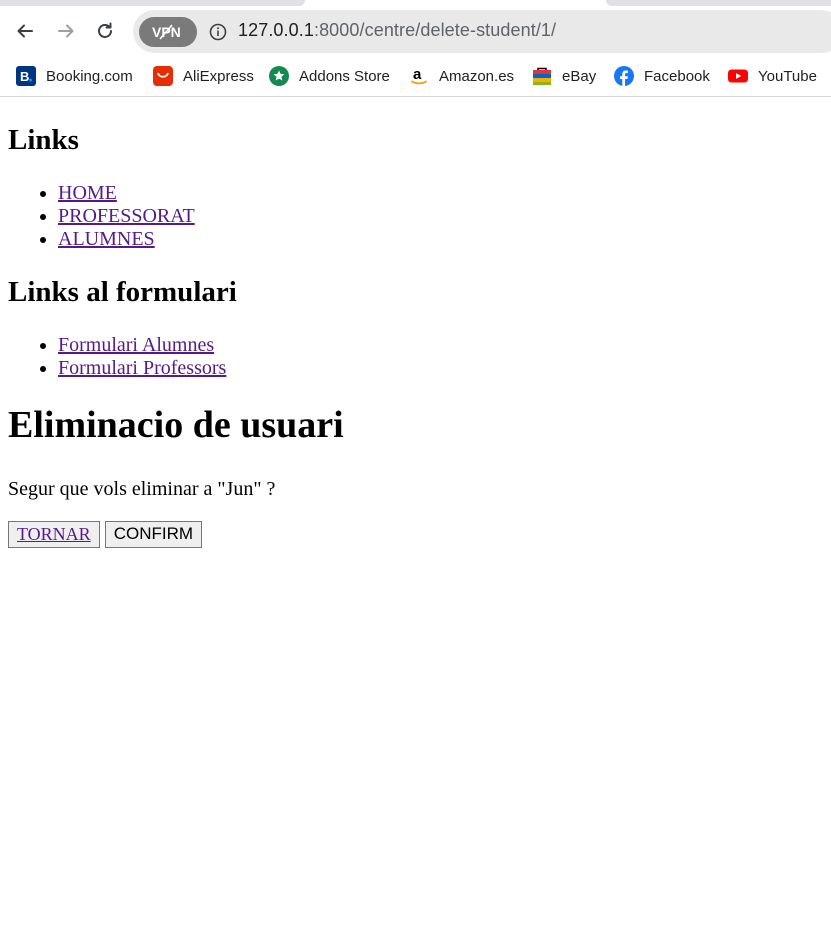  What do you see at coordinates (276, 30) in the screenshot?
I see `url-host: 127.0.0.1` at bounding box center [276, 30].